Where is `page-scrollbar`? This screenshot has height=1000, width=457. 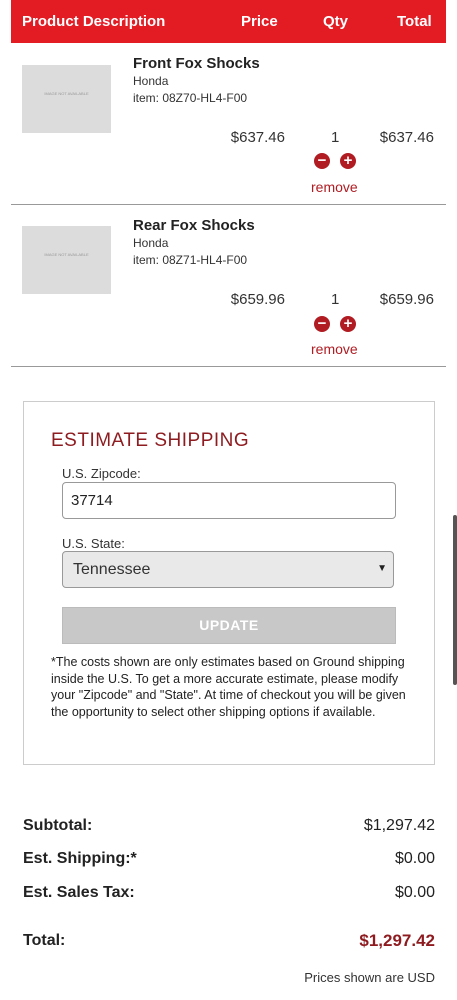
page-scrollbar is located at coordinates (455, 600).